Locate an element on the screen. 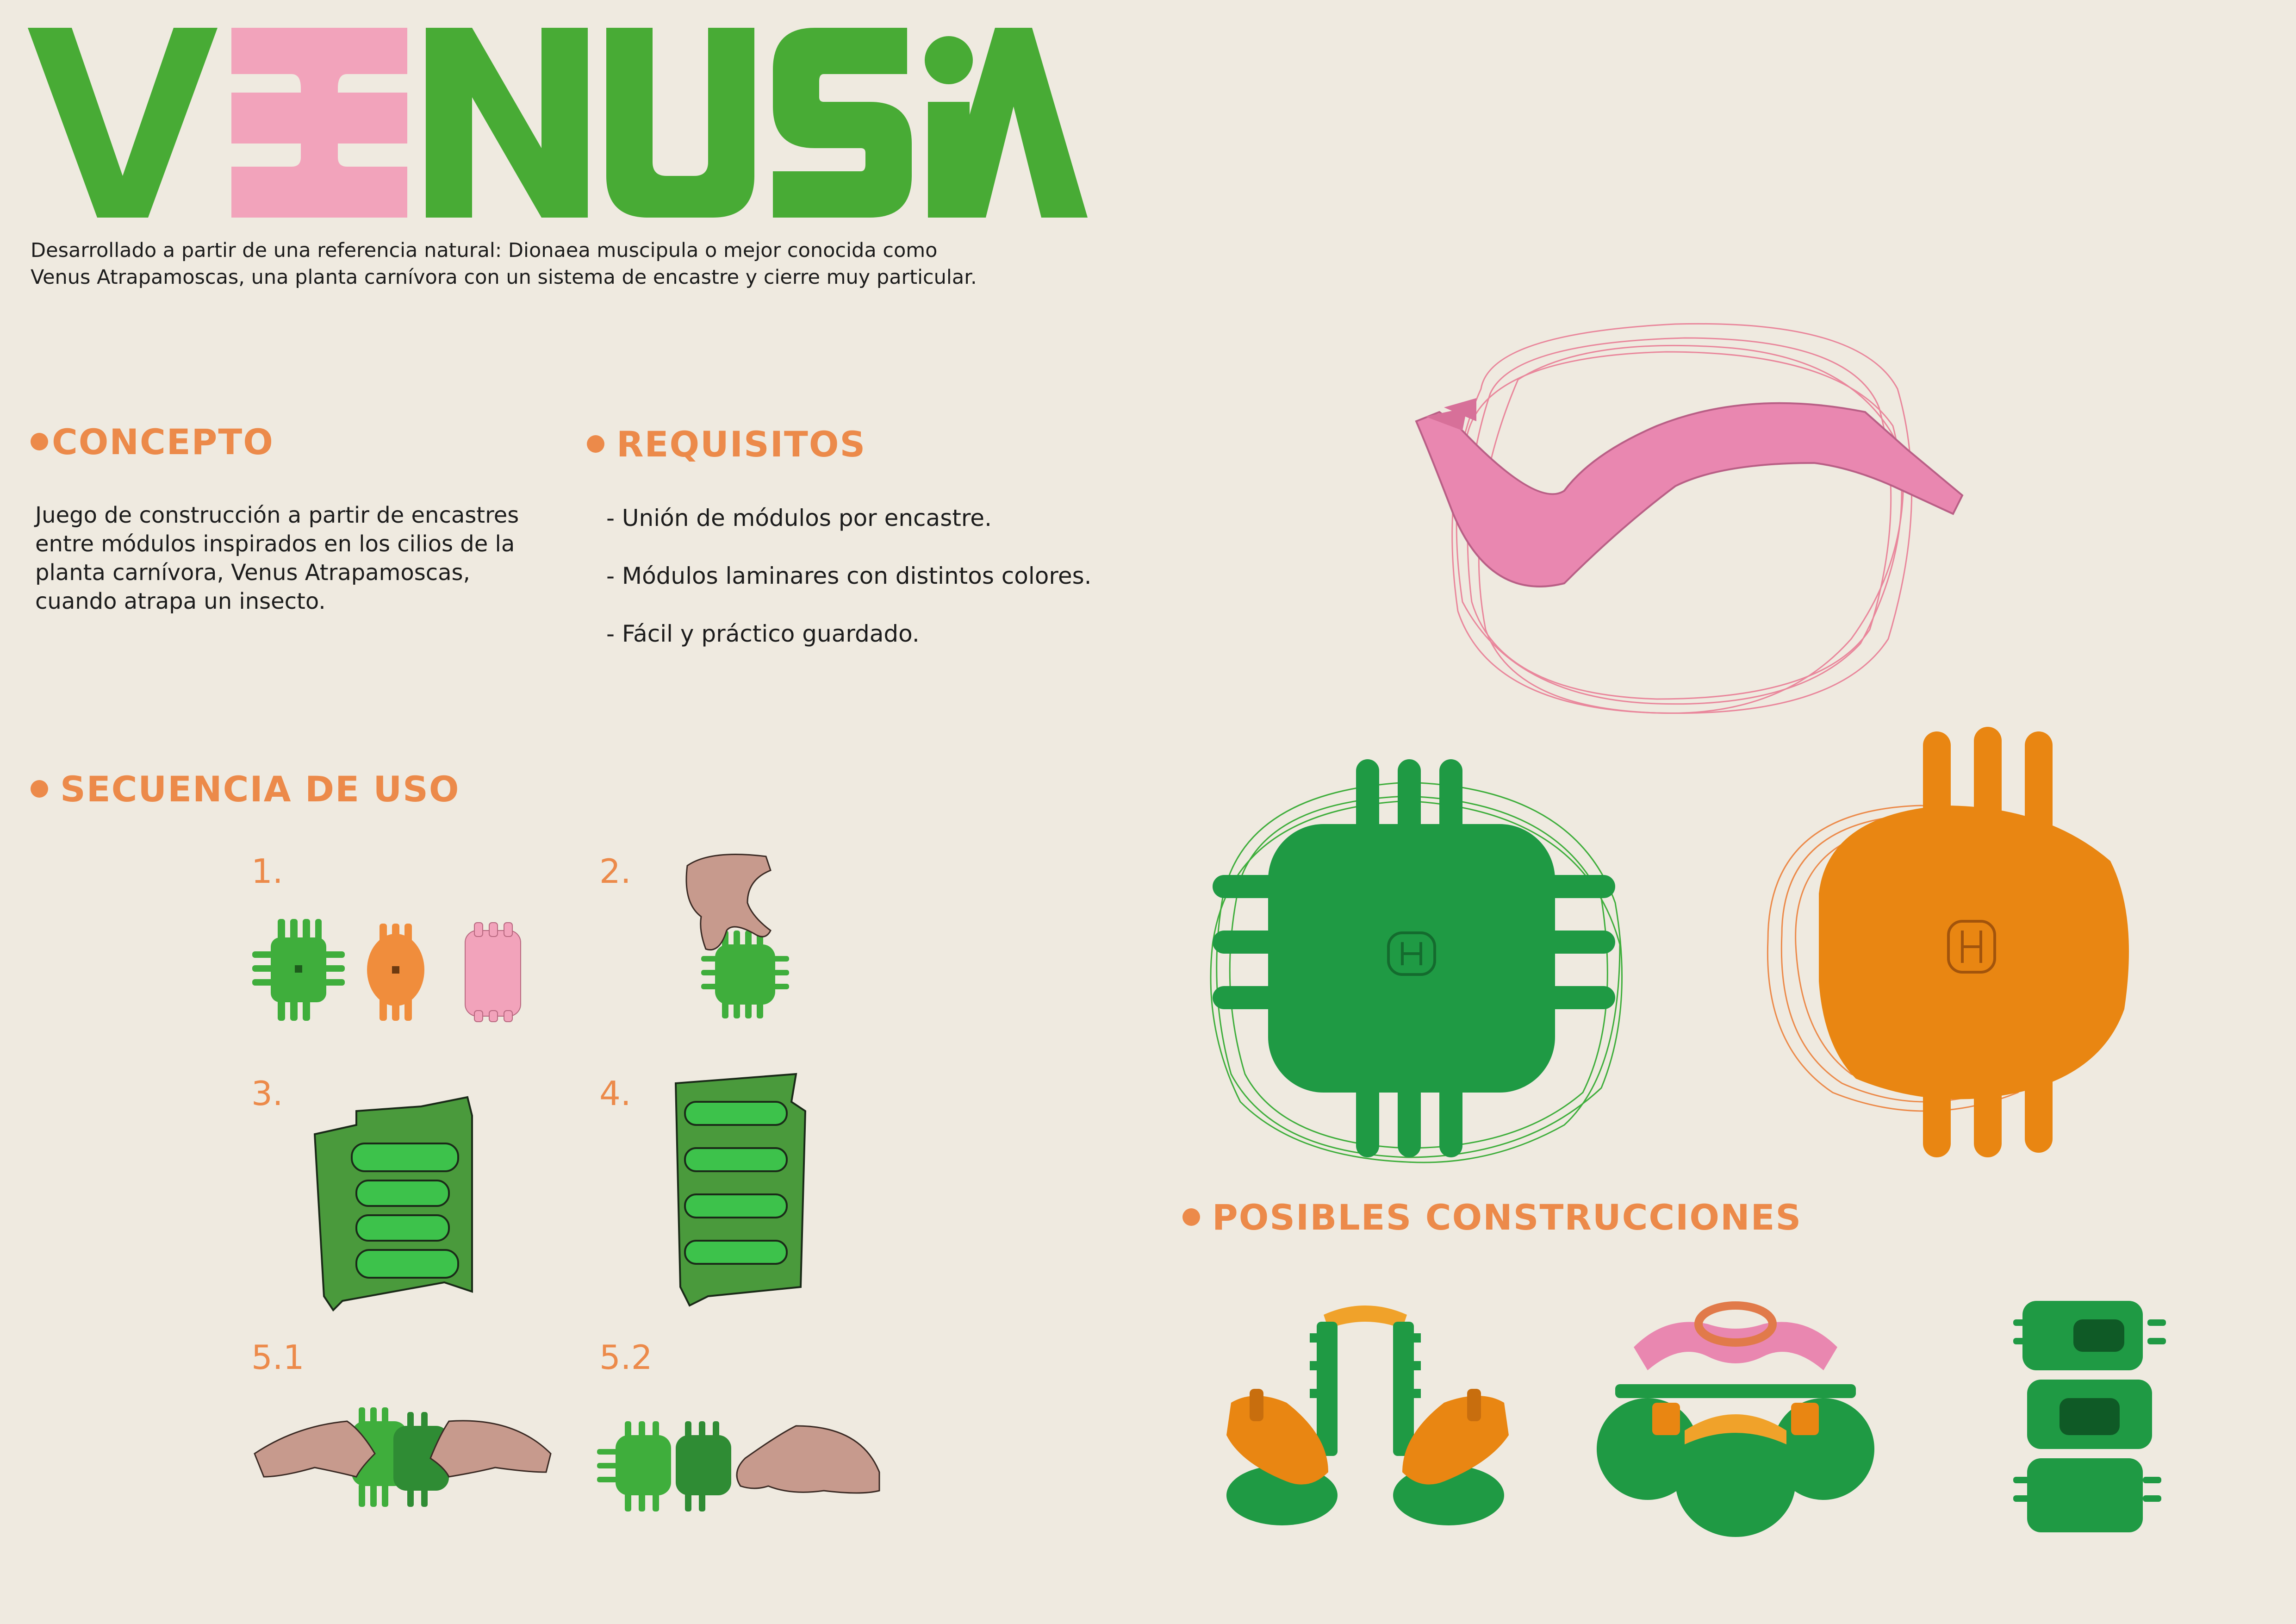 The height and width of the screenshot is (1624, 2296). requisitos-heading: REQUISITOS is located at coordinates (726, 444).